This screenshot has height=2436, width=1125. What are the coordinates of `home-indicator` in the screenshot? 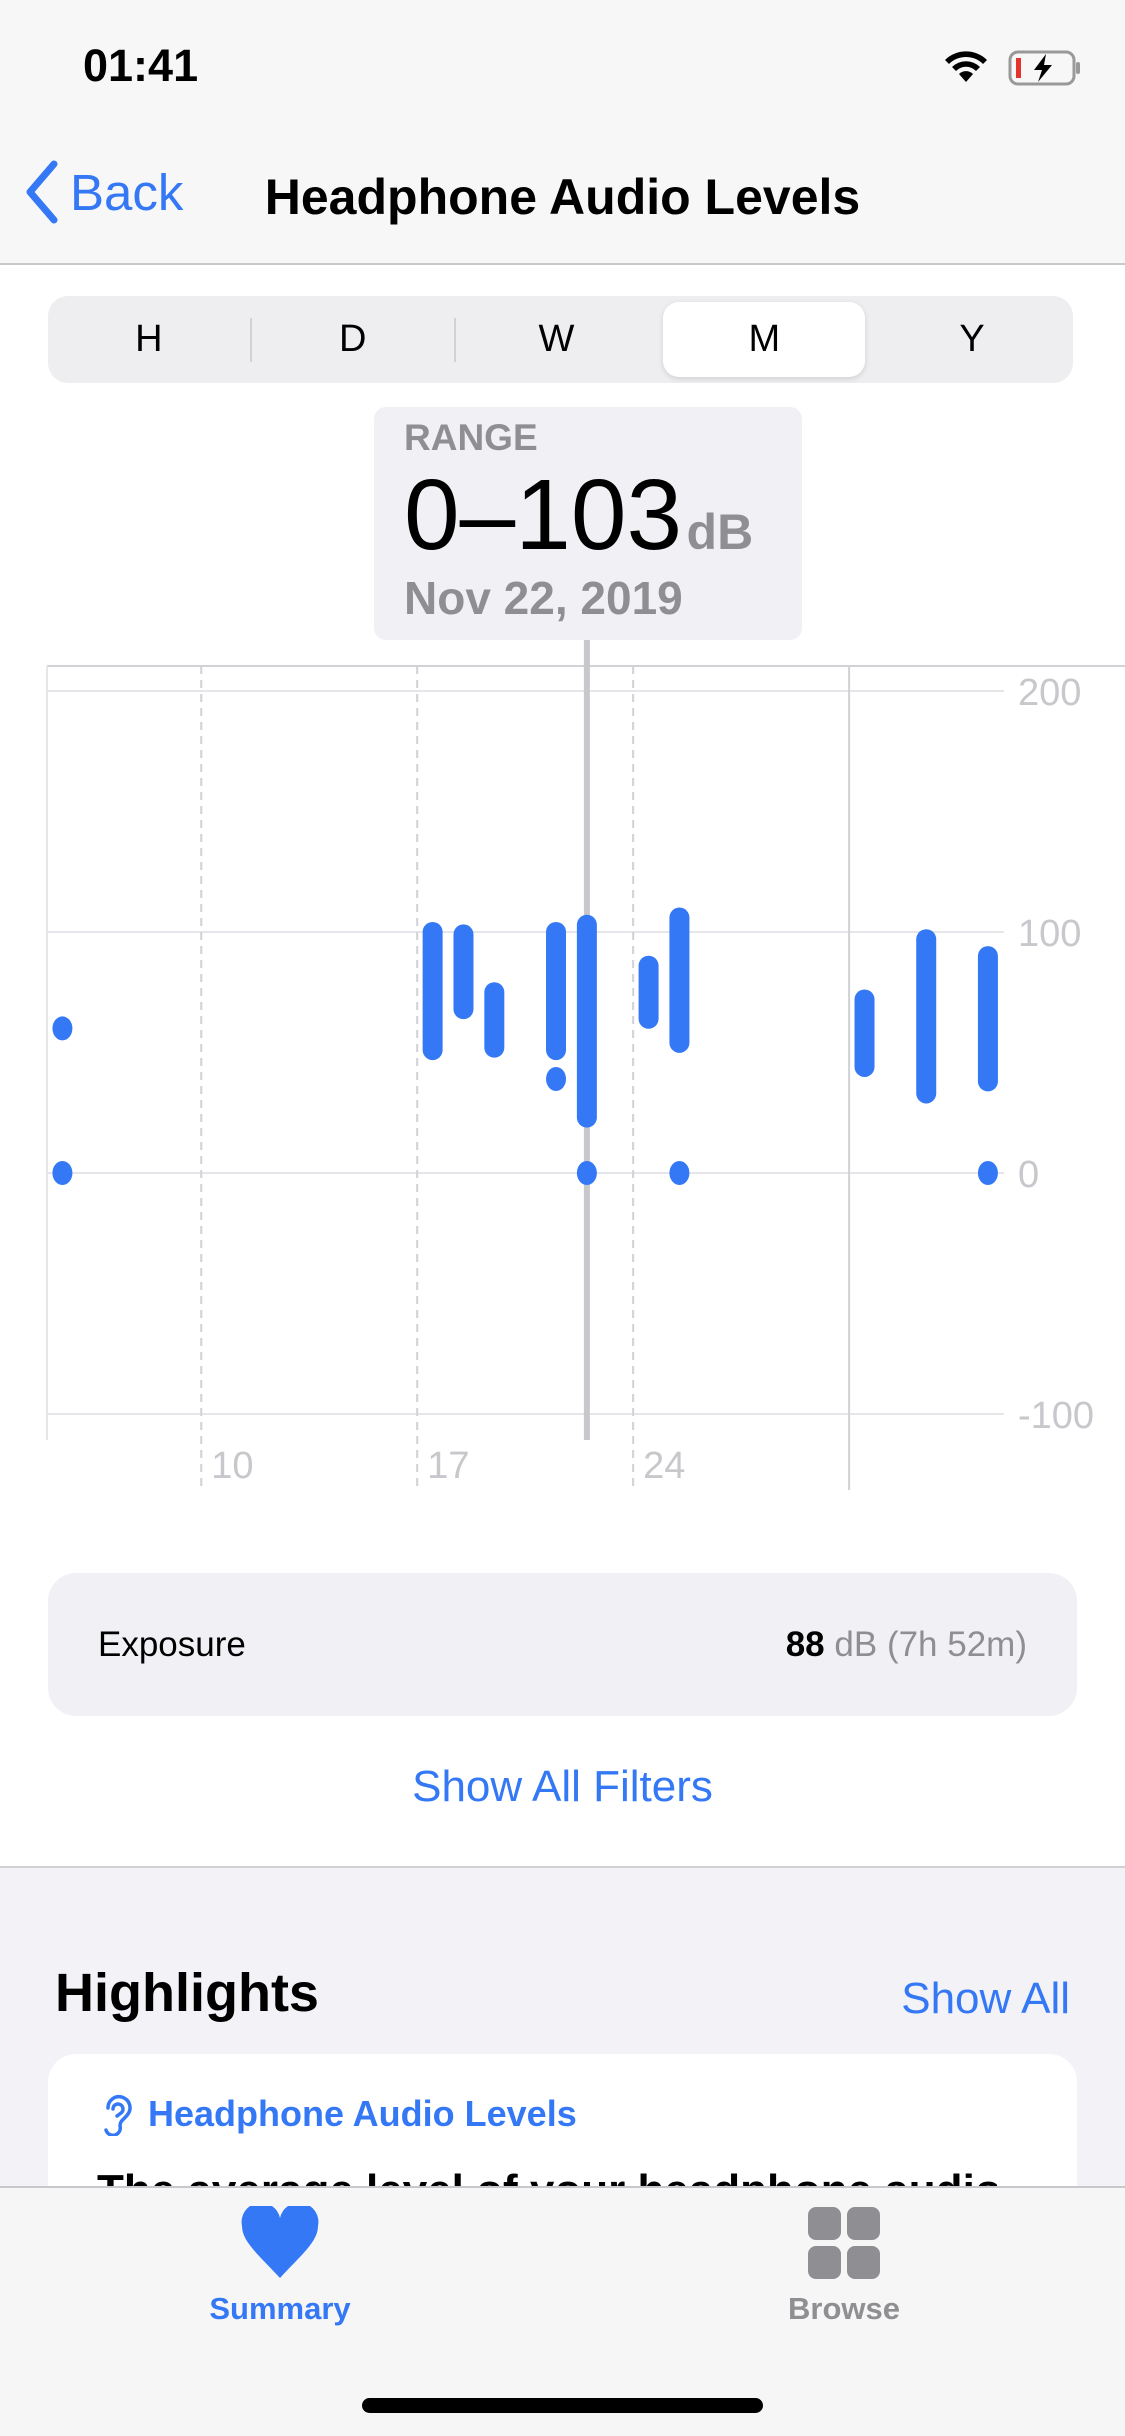 It's located at (562, 2405).